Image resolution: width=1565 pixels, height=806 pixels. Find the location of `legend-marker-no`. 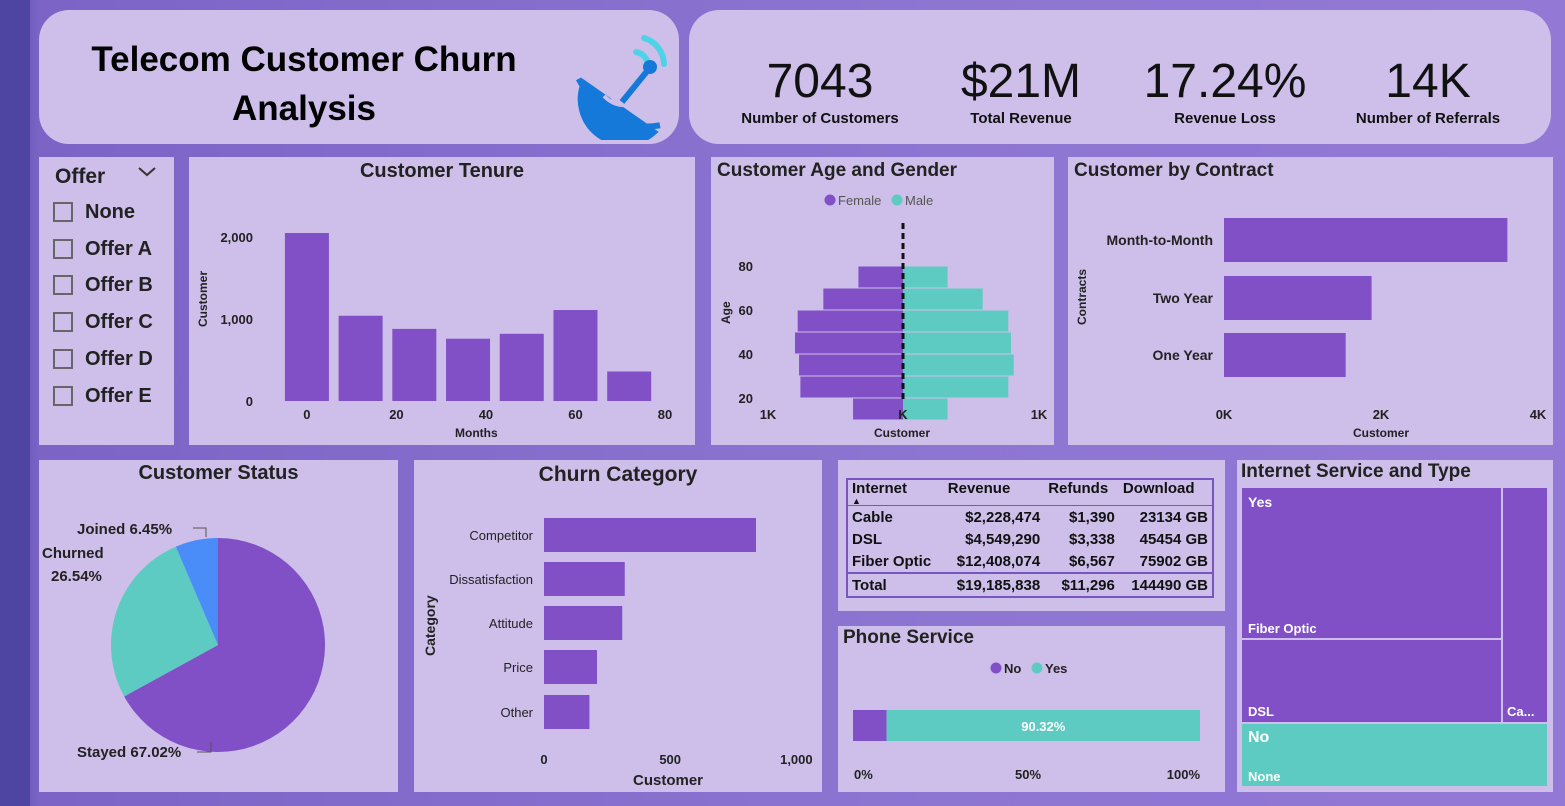

legend-marker-no is located at coordinates (996, 668).